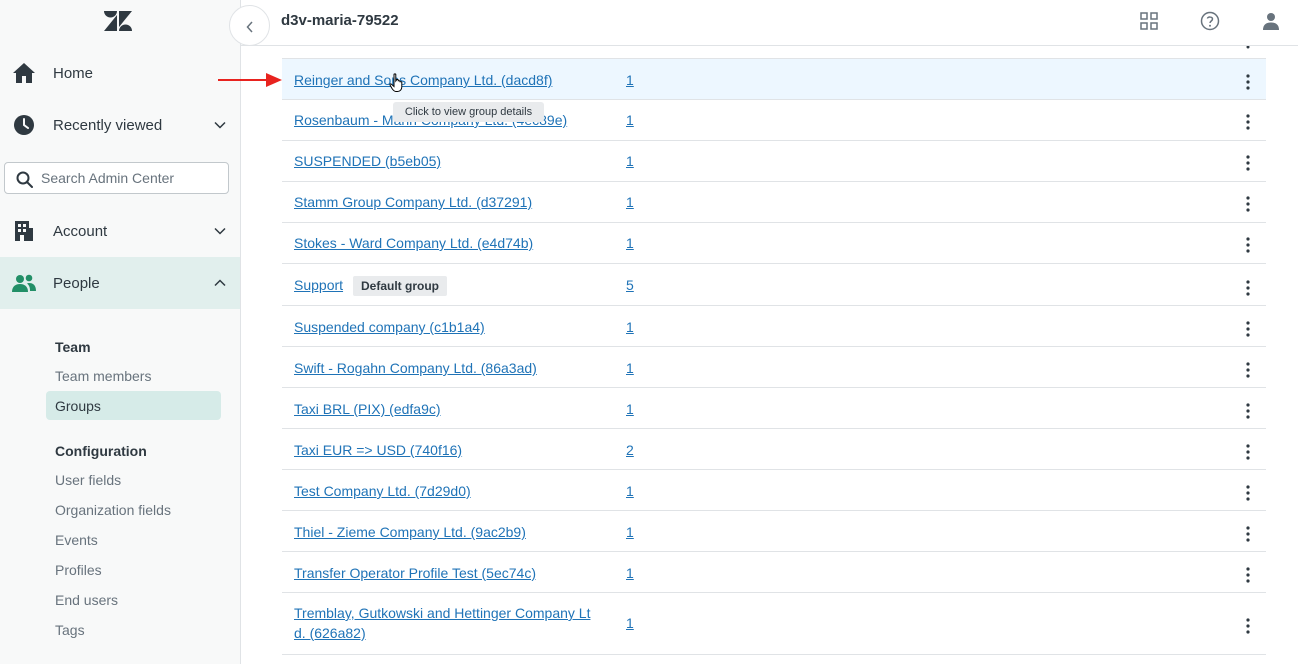 The width and height of the screenshot is (1298, 664). What do you see at coordinates (774, 408) in the screenshot?
I see `table-row: Taxi BRL (PIX) (edfa9c) 1` at bounding box center [774, 408].